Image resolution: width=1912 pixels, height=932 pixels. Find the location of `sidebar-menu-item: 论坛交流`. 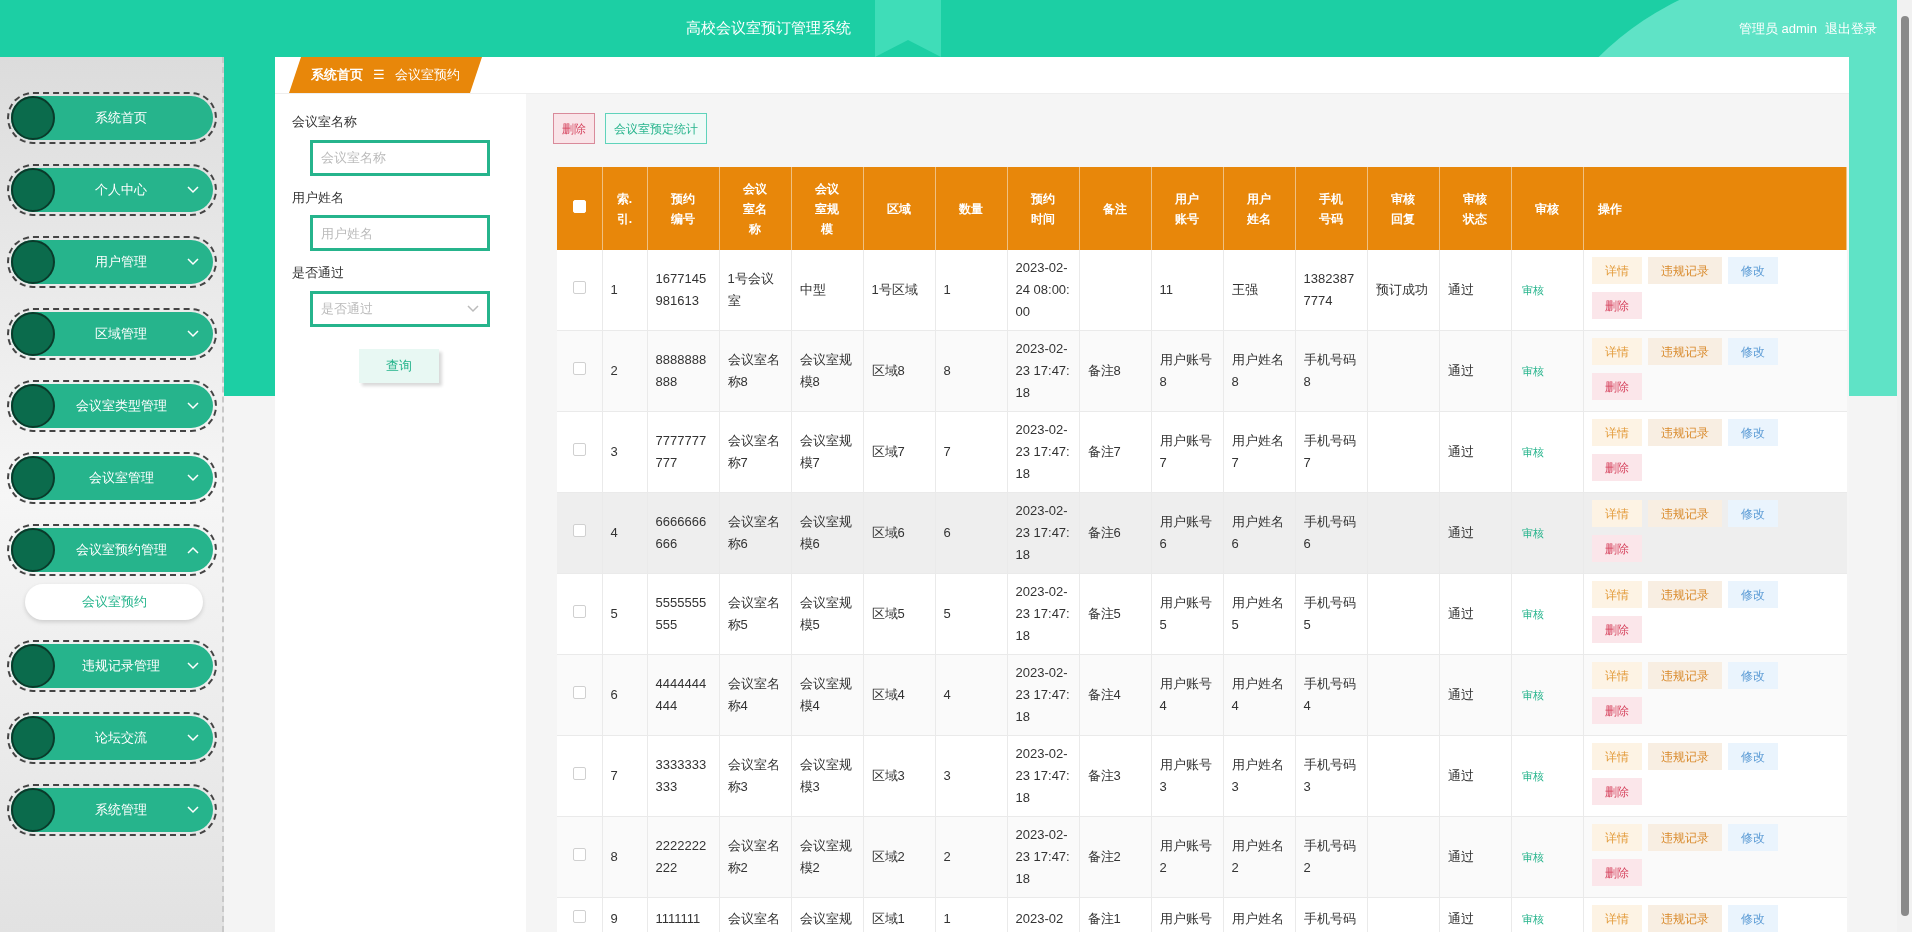

sidebar-menu-item: 论坛交流 is located at coordinates (112, 738).